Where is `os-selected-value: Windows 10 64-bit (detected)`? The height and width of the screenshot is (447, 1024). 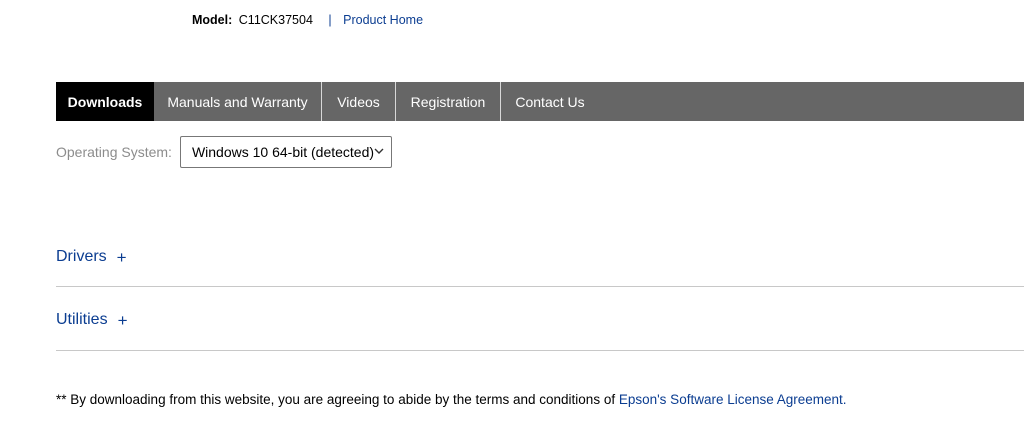
os-selected-value: Windows 10 64-bit (detected) is located at coordinates (283, 152).